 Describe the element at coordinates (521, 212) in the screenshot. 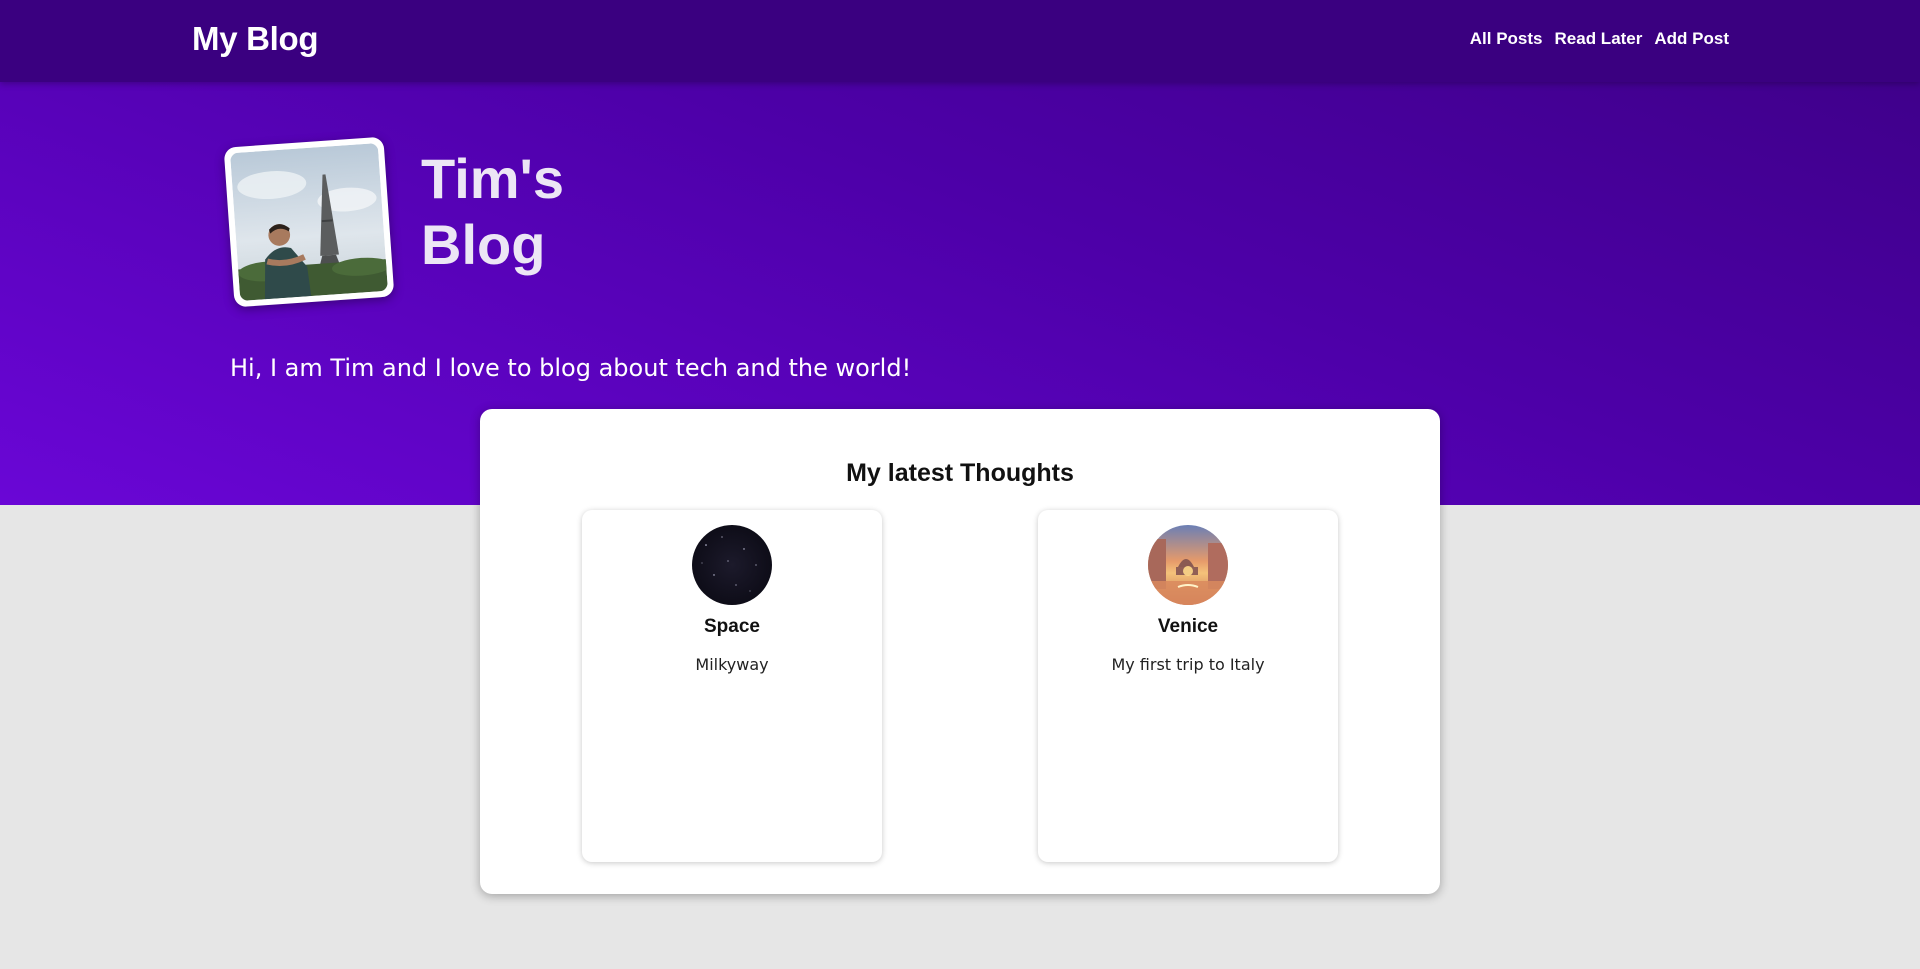

I see `blog-title: Tim's Blog` at that location.